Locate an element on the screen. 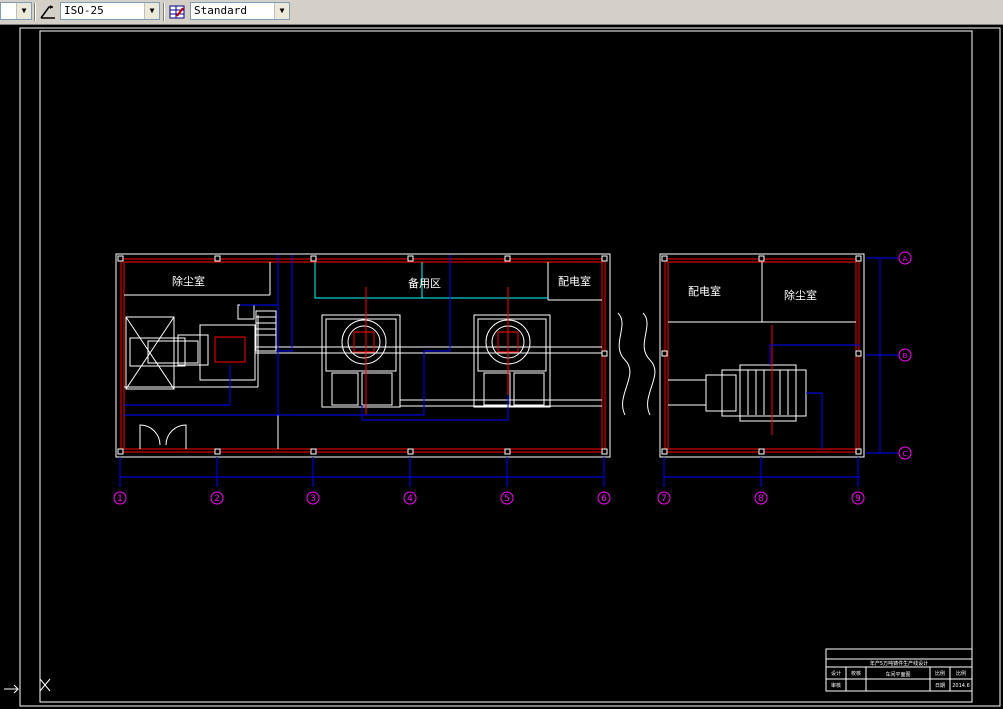 This screenshot has height=709, width=1003. axis-label: 3 is located at coordinates (313, 499).